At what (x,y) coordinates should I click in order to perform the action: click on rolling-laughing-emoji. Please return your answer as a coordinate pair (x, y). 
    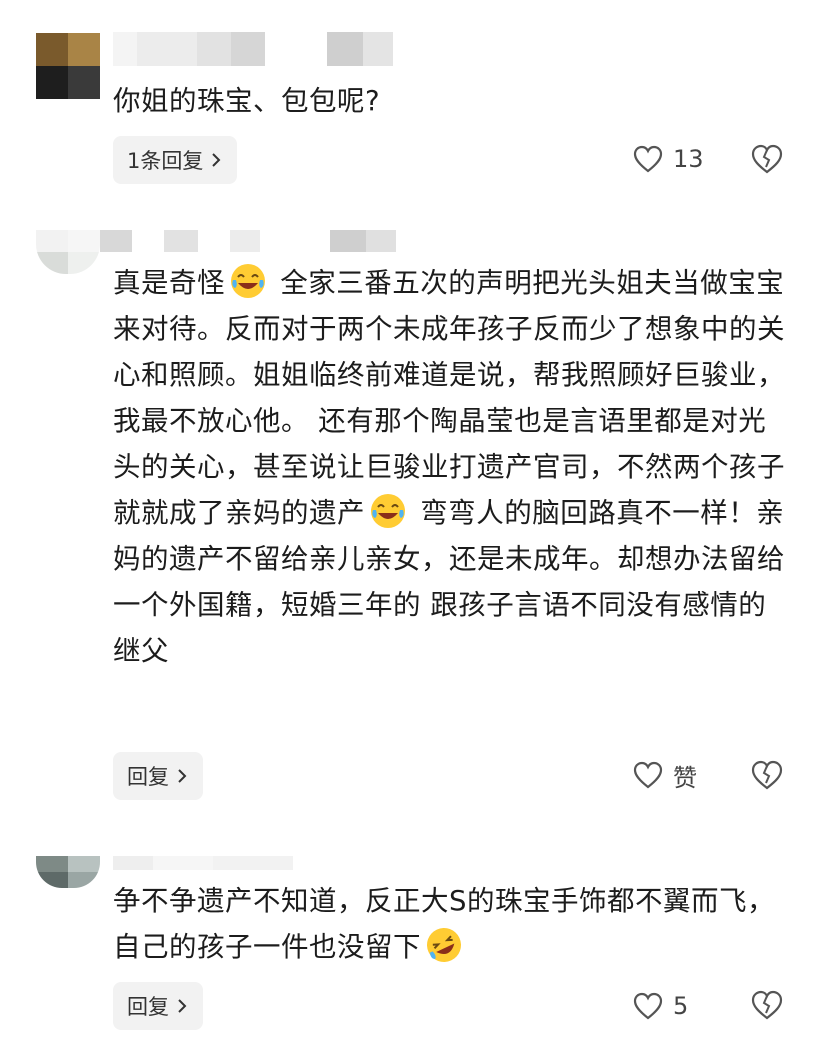
    Looking at the image, I should click on (444, 945).